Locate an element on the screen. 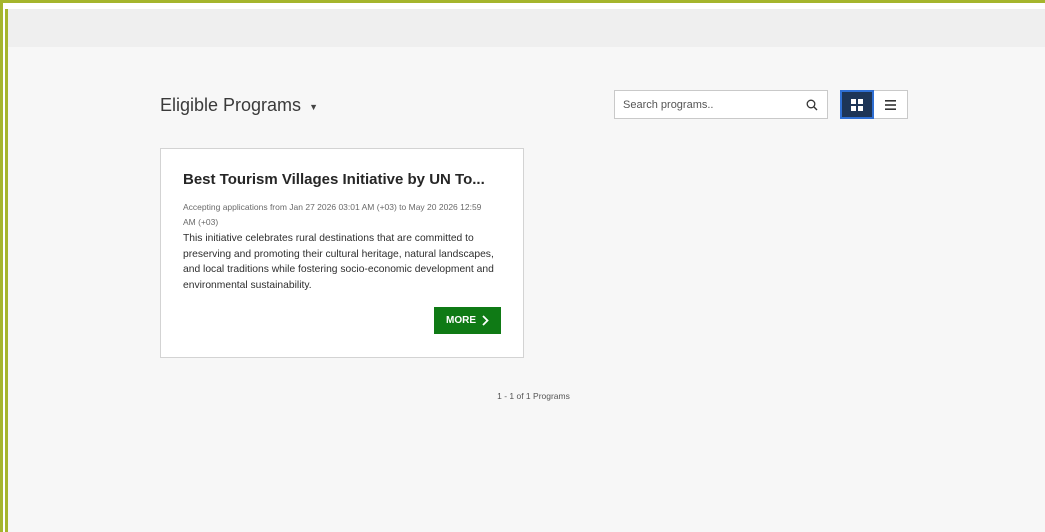 The image size is (1045, 532). grid-icon is located at coordinates (857, 104).